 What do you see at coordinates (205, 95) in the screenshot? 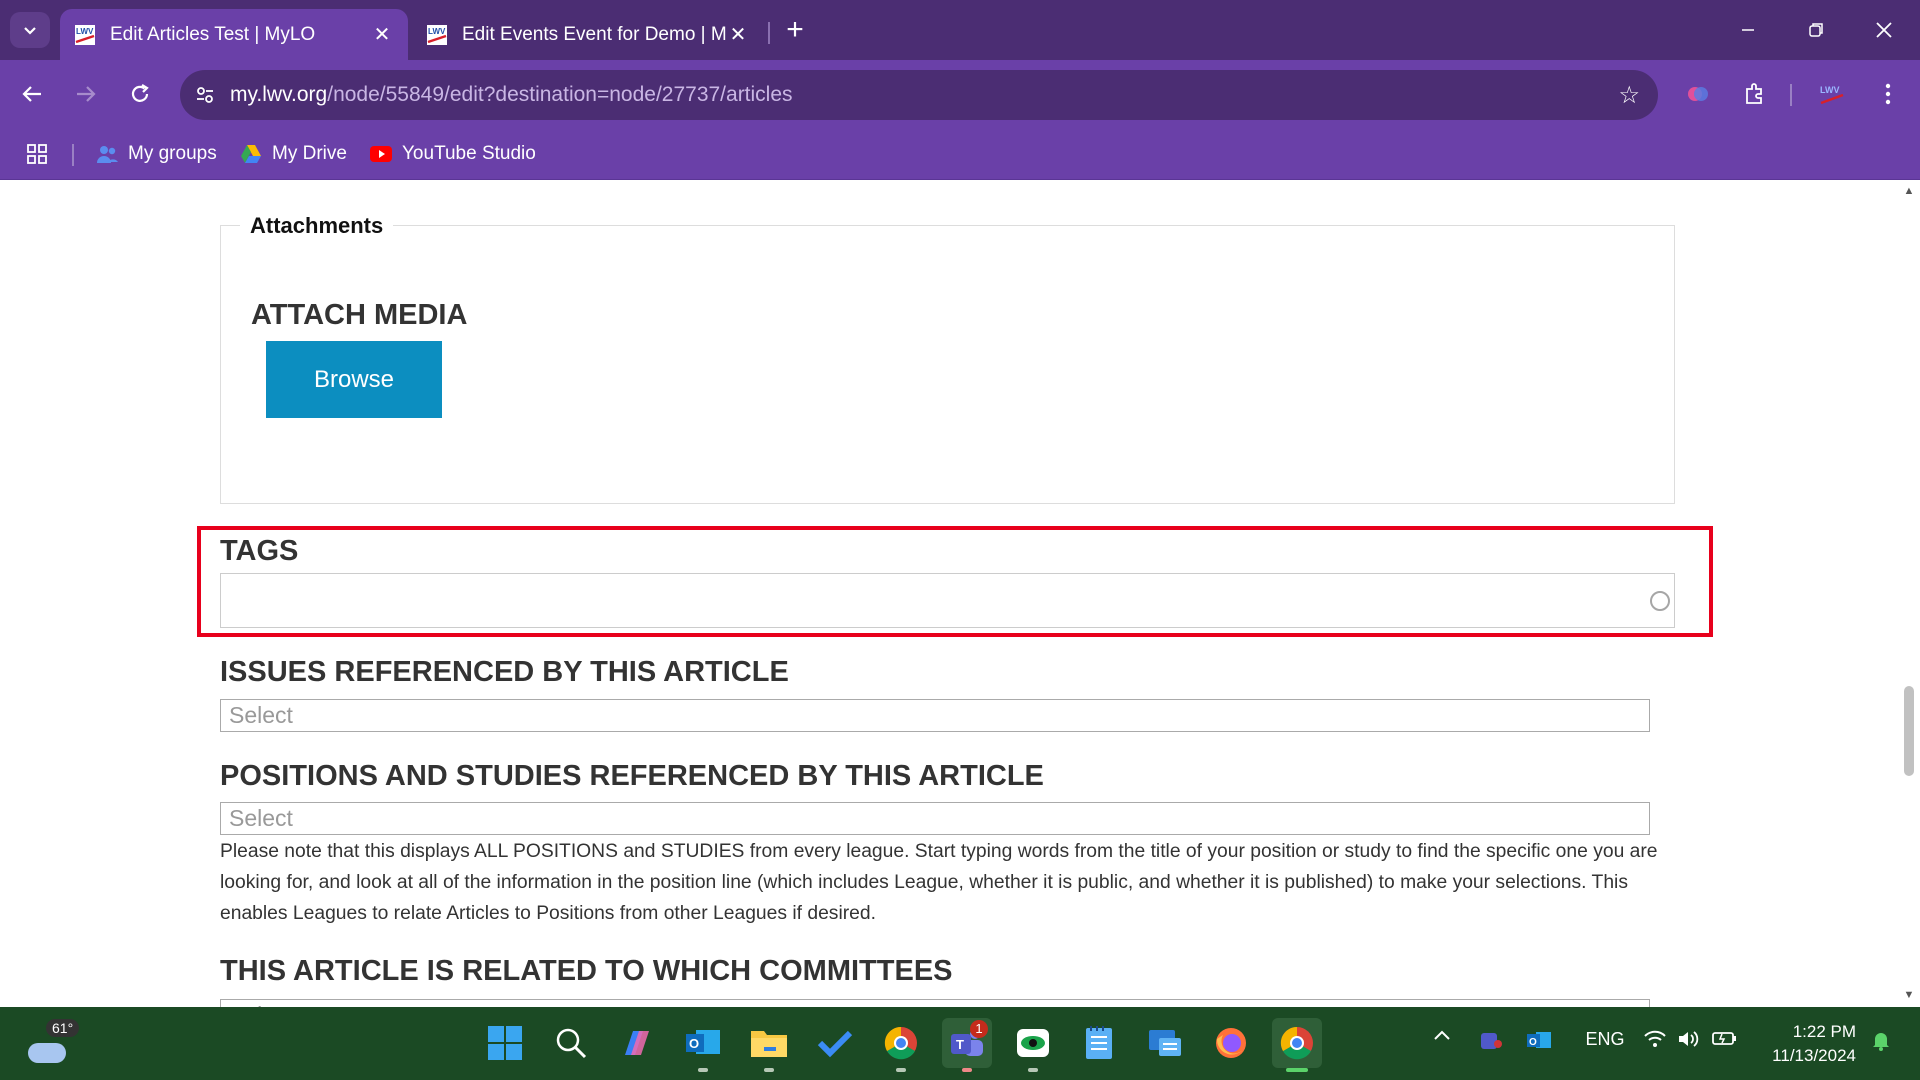
I see `site-info-icon` at bounding box center [205, 95].